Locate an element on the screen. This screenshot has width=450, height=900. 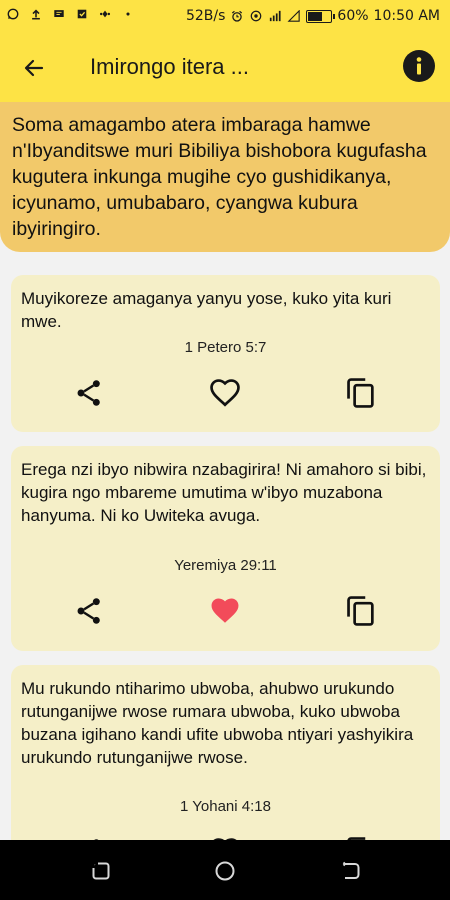
heart-filled-icon is located at coordinates (225, 610).